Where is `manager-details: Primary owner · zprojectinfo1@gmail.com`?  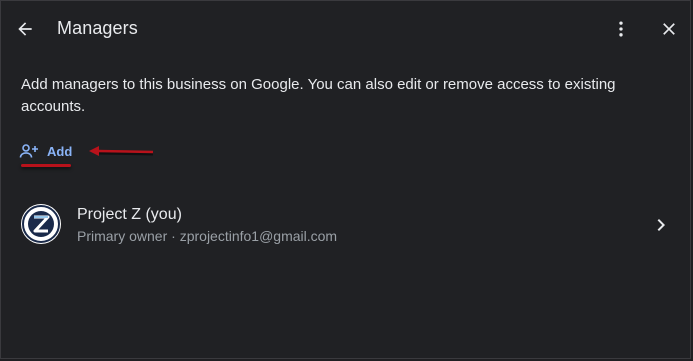 manager-details: Primary owner · zprojectinfo1@gmail.com is located at coordinates (207, 236).